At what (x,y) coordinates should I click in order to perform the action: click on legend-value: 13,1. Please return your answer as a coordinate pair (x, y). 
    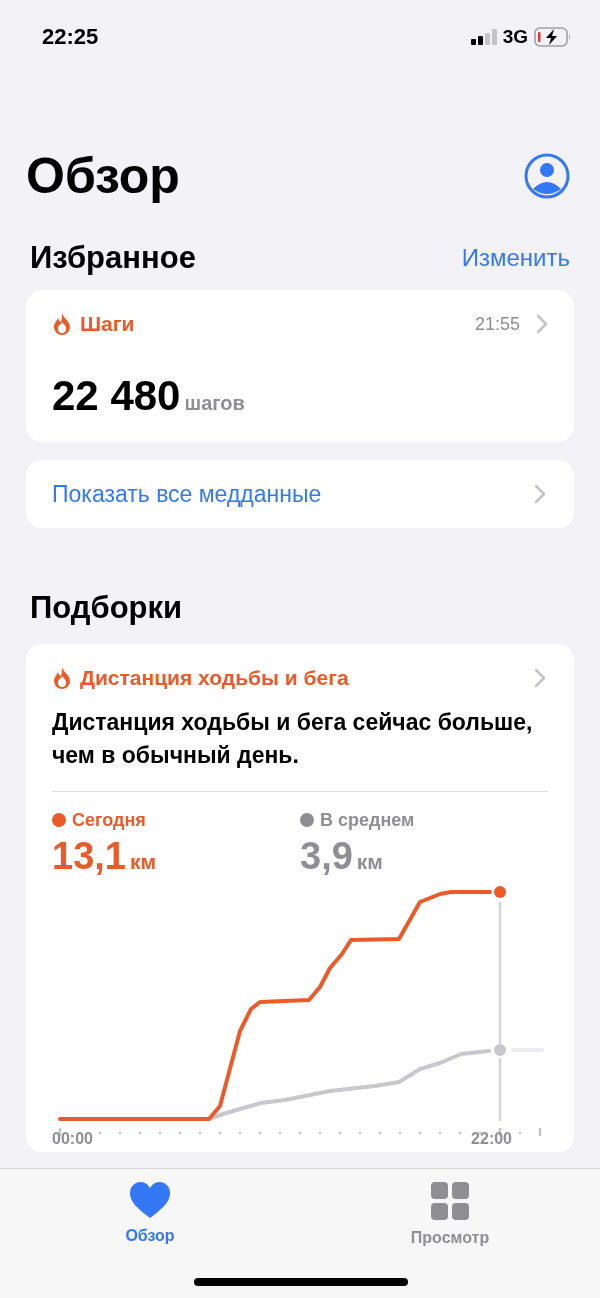
    Looking at the image, I should click on (89, 856).